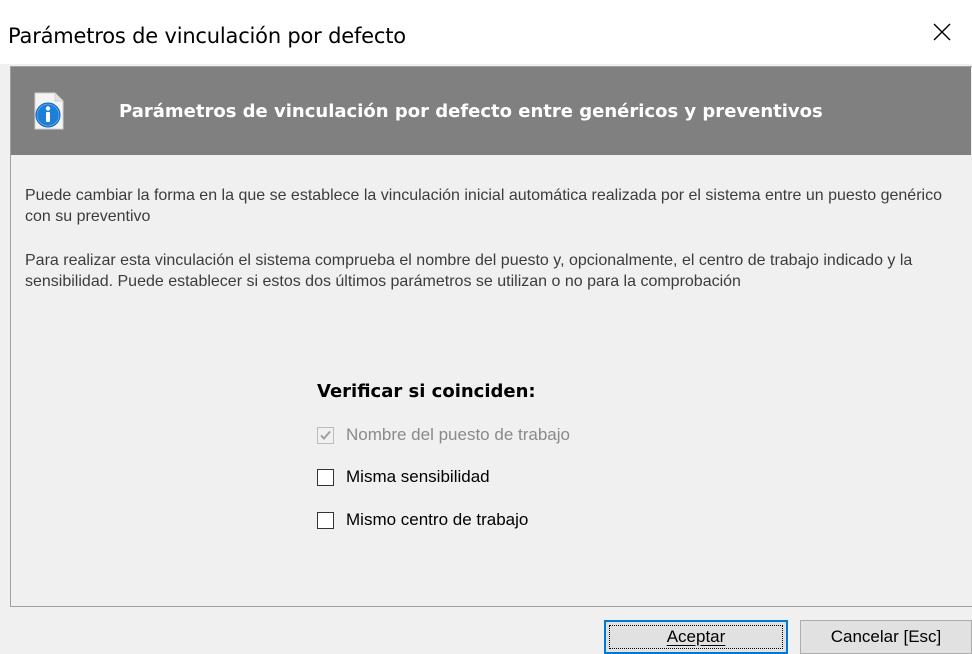 The height and width of the screenshot is (654, 972). Describe the element at coordinates (325, 520) in the screenshot. I see `same-workplace-checkbox` at that location.